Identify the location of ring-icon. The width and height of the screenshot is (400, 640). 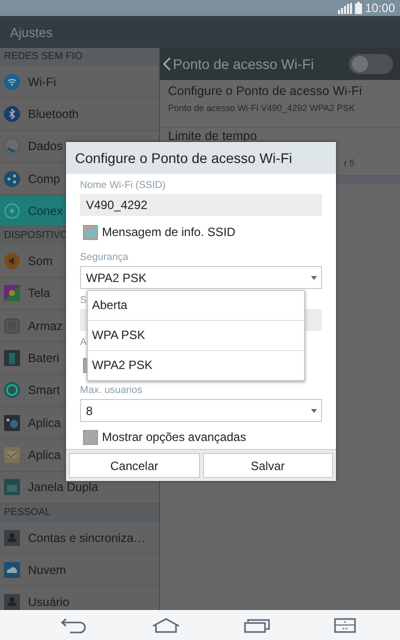
(12, 210).